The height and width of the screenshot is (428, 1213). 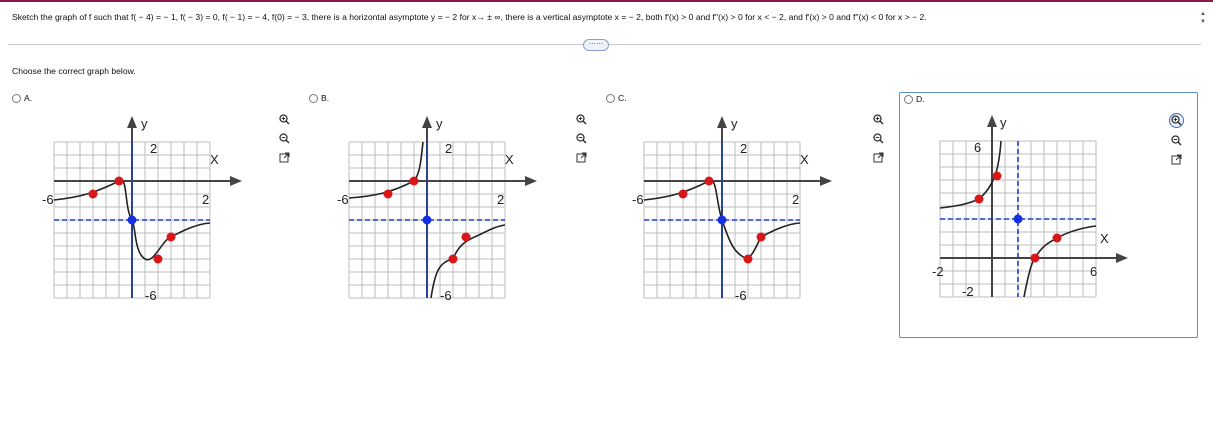 What do you see at coordinates (16, 98) in the screenshot?
I see `radio-a` at bounding box center [16, 98].